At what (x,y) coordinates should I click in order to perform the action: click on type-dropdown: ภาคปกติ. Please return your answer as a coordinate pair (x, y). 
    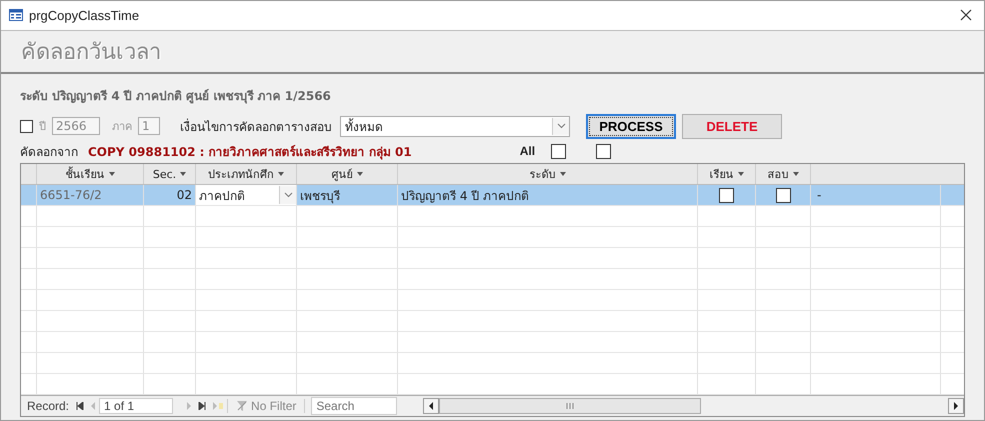
    Looking at the image, I should click on (246, 195).